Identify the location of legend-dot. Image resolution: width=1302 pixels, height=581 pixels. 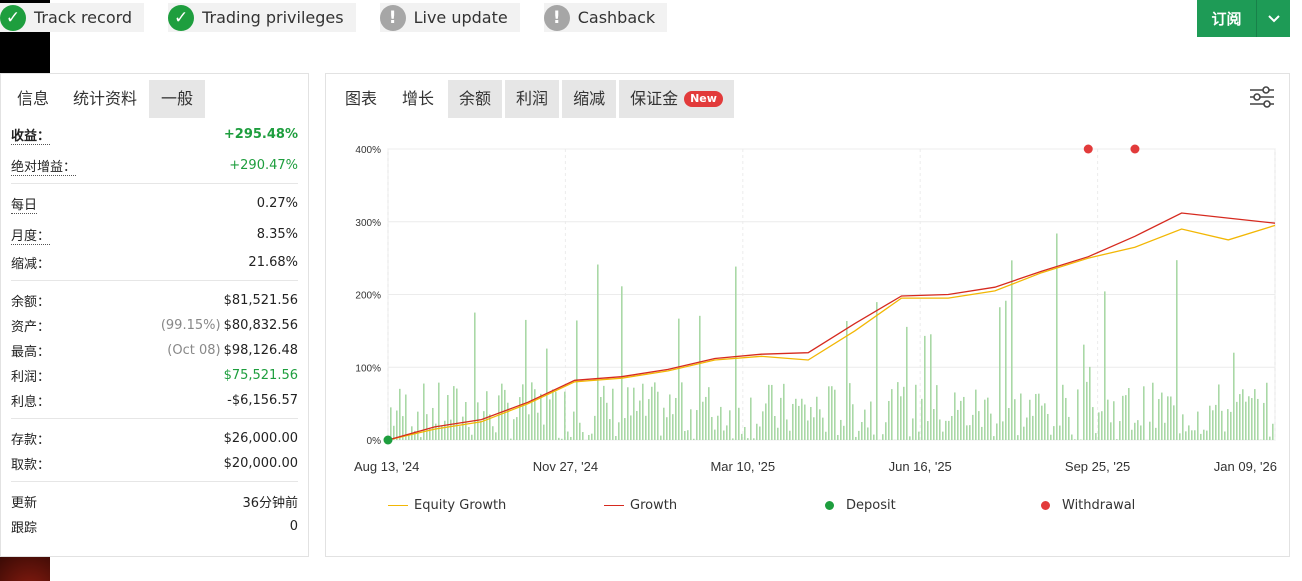
(1045, 505).